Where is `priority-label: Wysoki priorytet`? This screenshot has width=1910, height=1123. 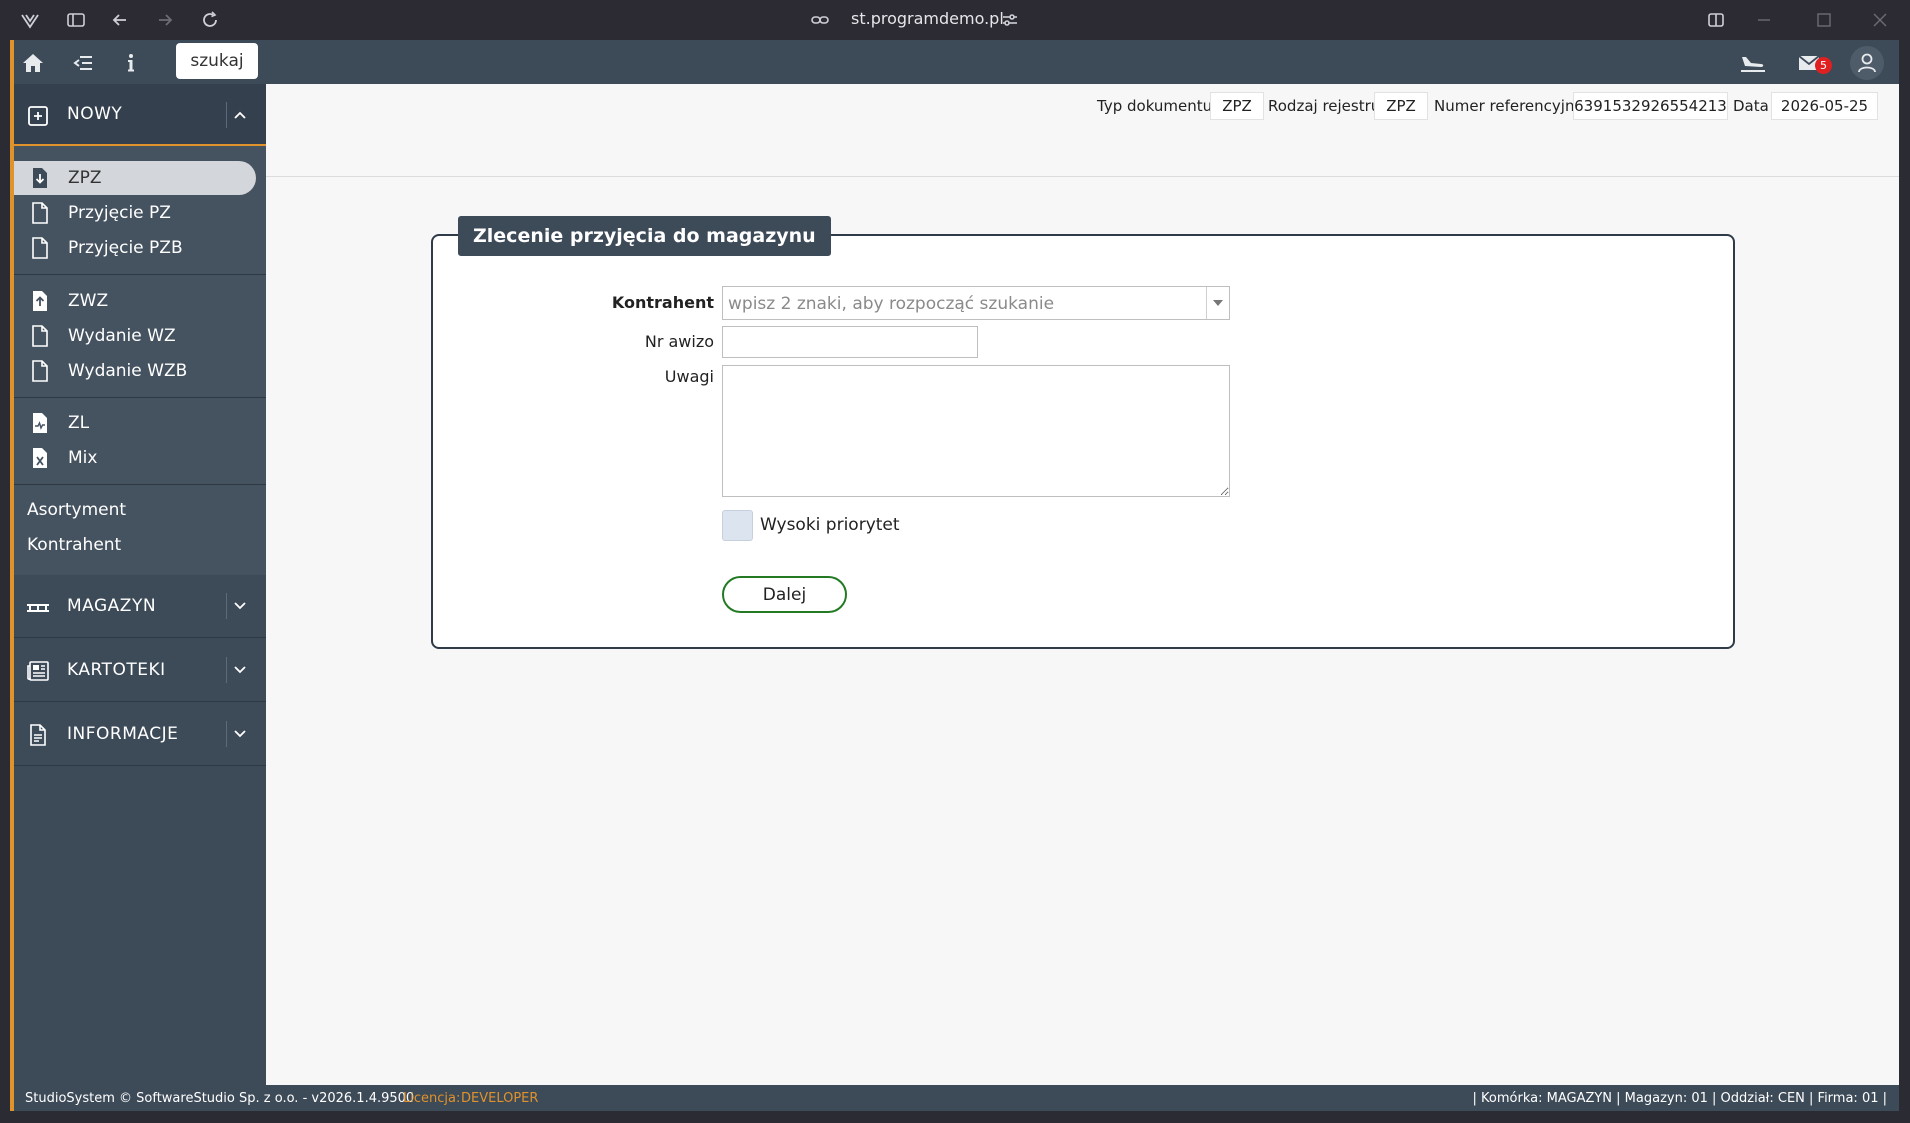
priority-label: Wysoki priorytet is located at coordinates (830, 525).